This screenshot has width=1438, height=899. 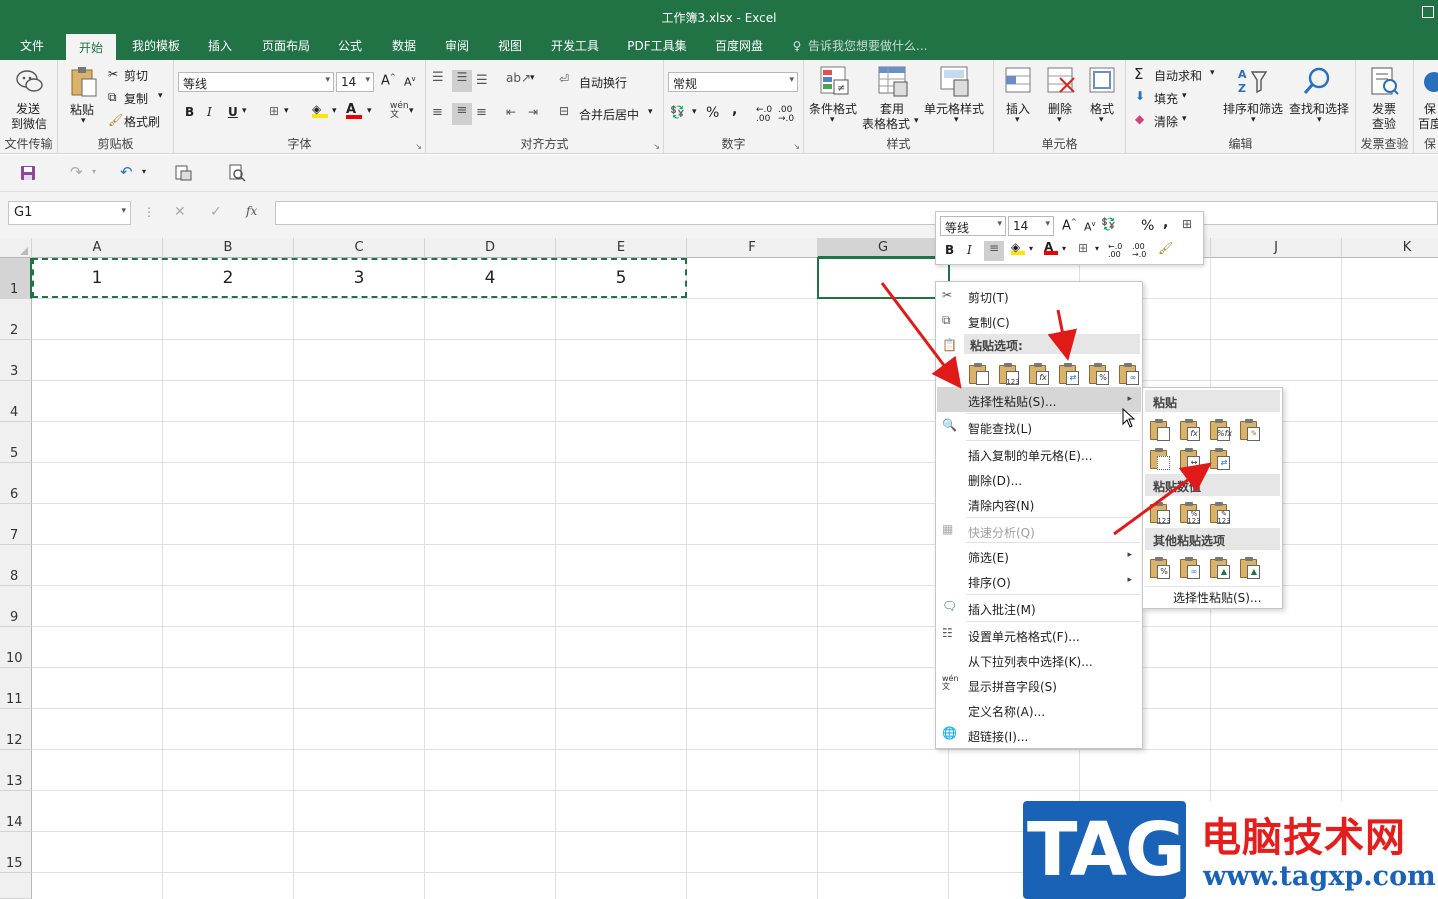 I want to click on decrease-indent-icon: ⇤, so click(x=511, y=112).